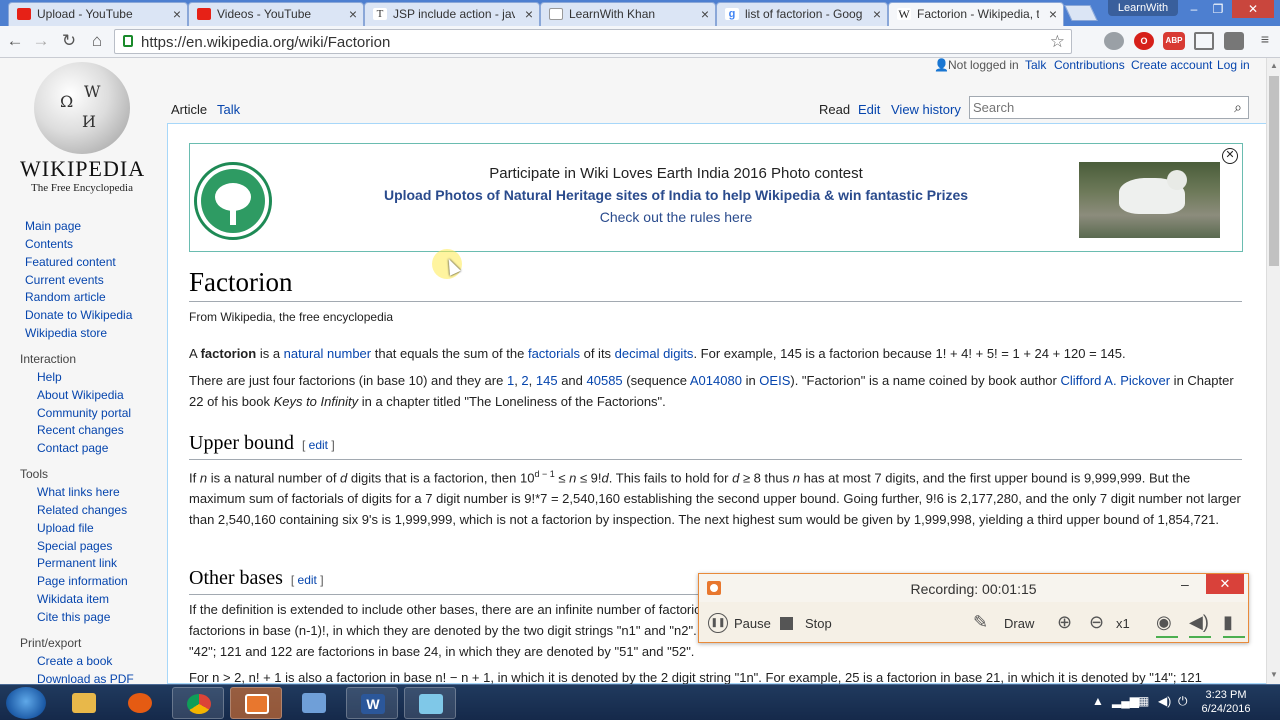 This screenshot has height=720, width=1280. Describe the element at coordinates (80, 395) in the screenshot. I see `sidebar-item-about-wikipedia: About Wikipedia` at that location.